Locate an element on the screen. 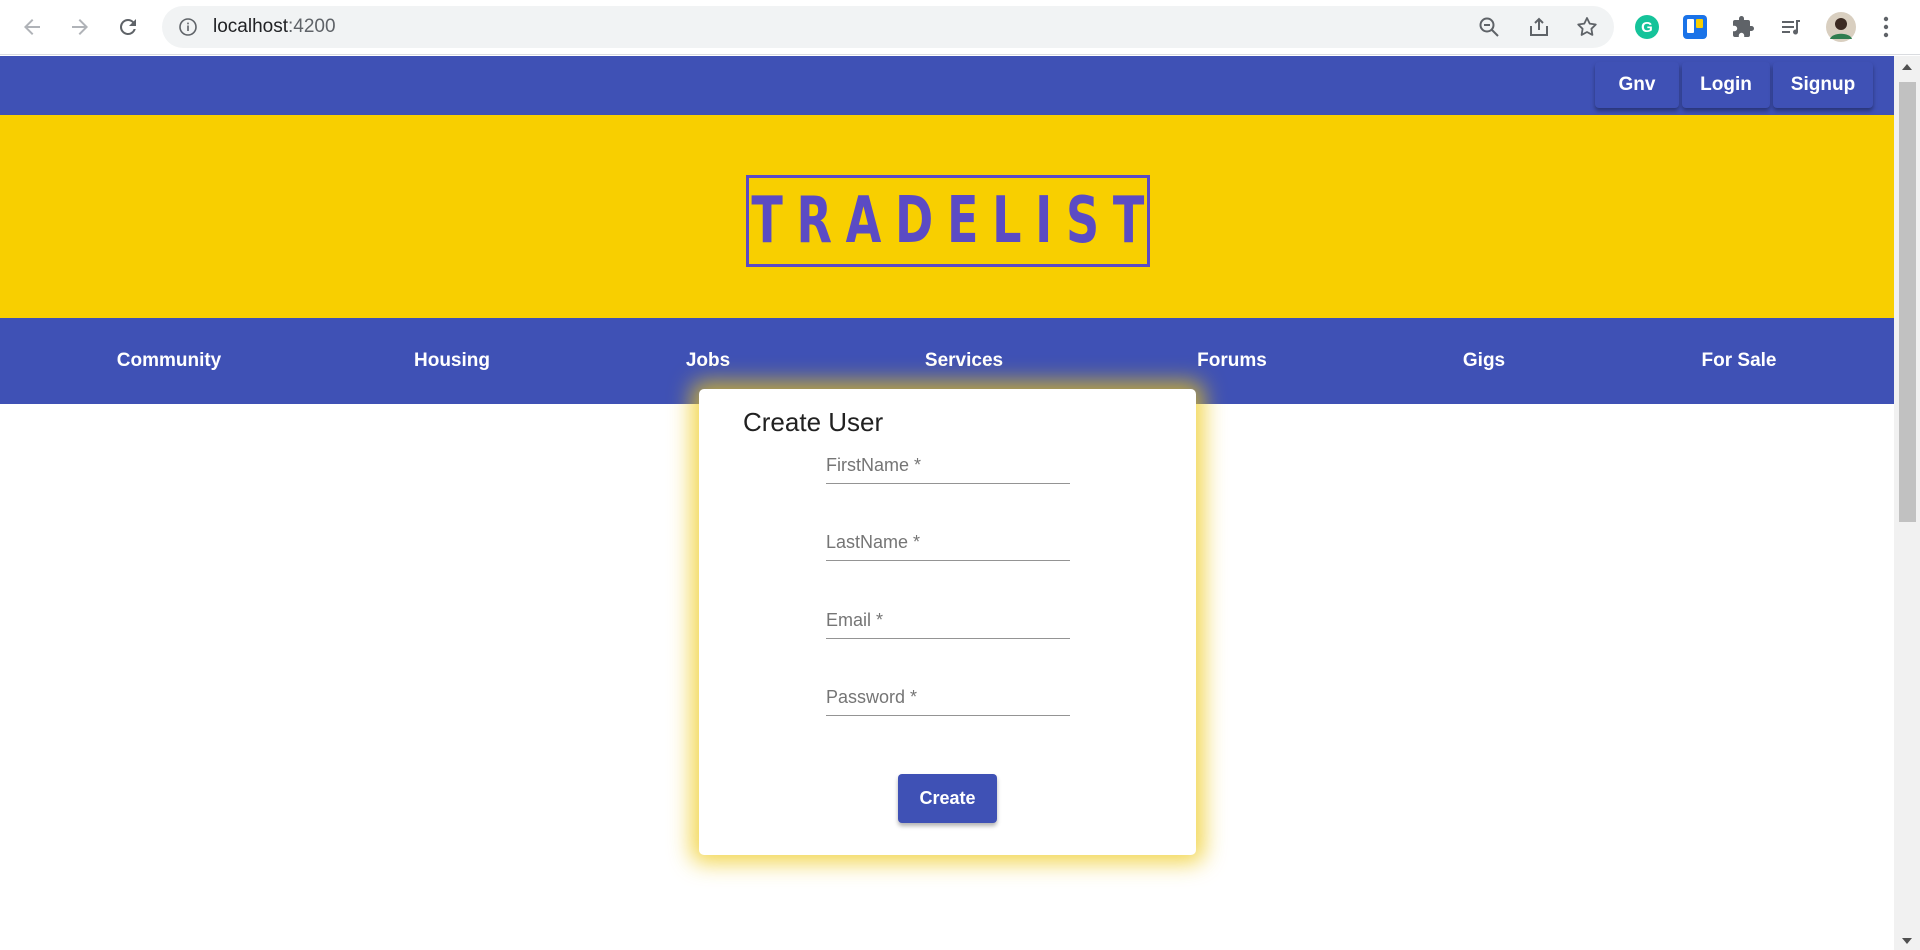 Image resolution: width=1920 pixels, height=950 pixels. nav-for-sale: For Sale is located at coordinates (1739, 361).